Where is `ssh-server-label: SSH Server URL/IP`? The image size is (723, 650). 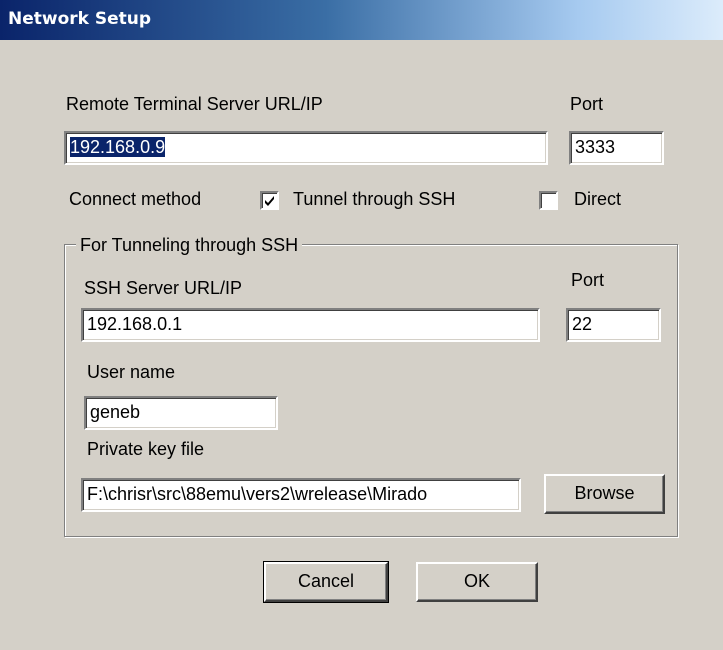
ssh-server-label: SSH Server URL/IP is located at coordinates (163, 288).